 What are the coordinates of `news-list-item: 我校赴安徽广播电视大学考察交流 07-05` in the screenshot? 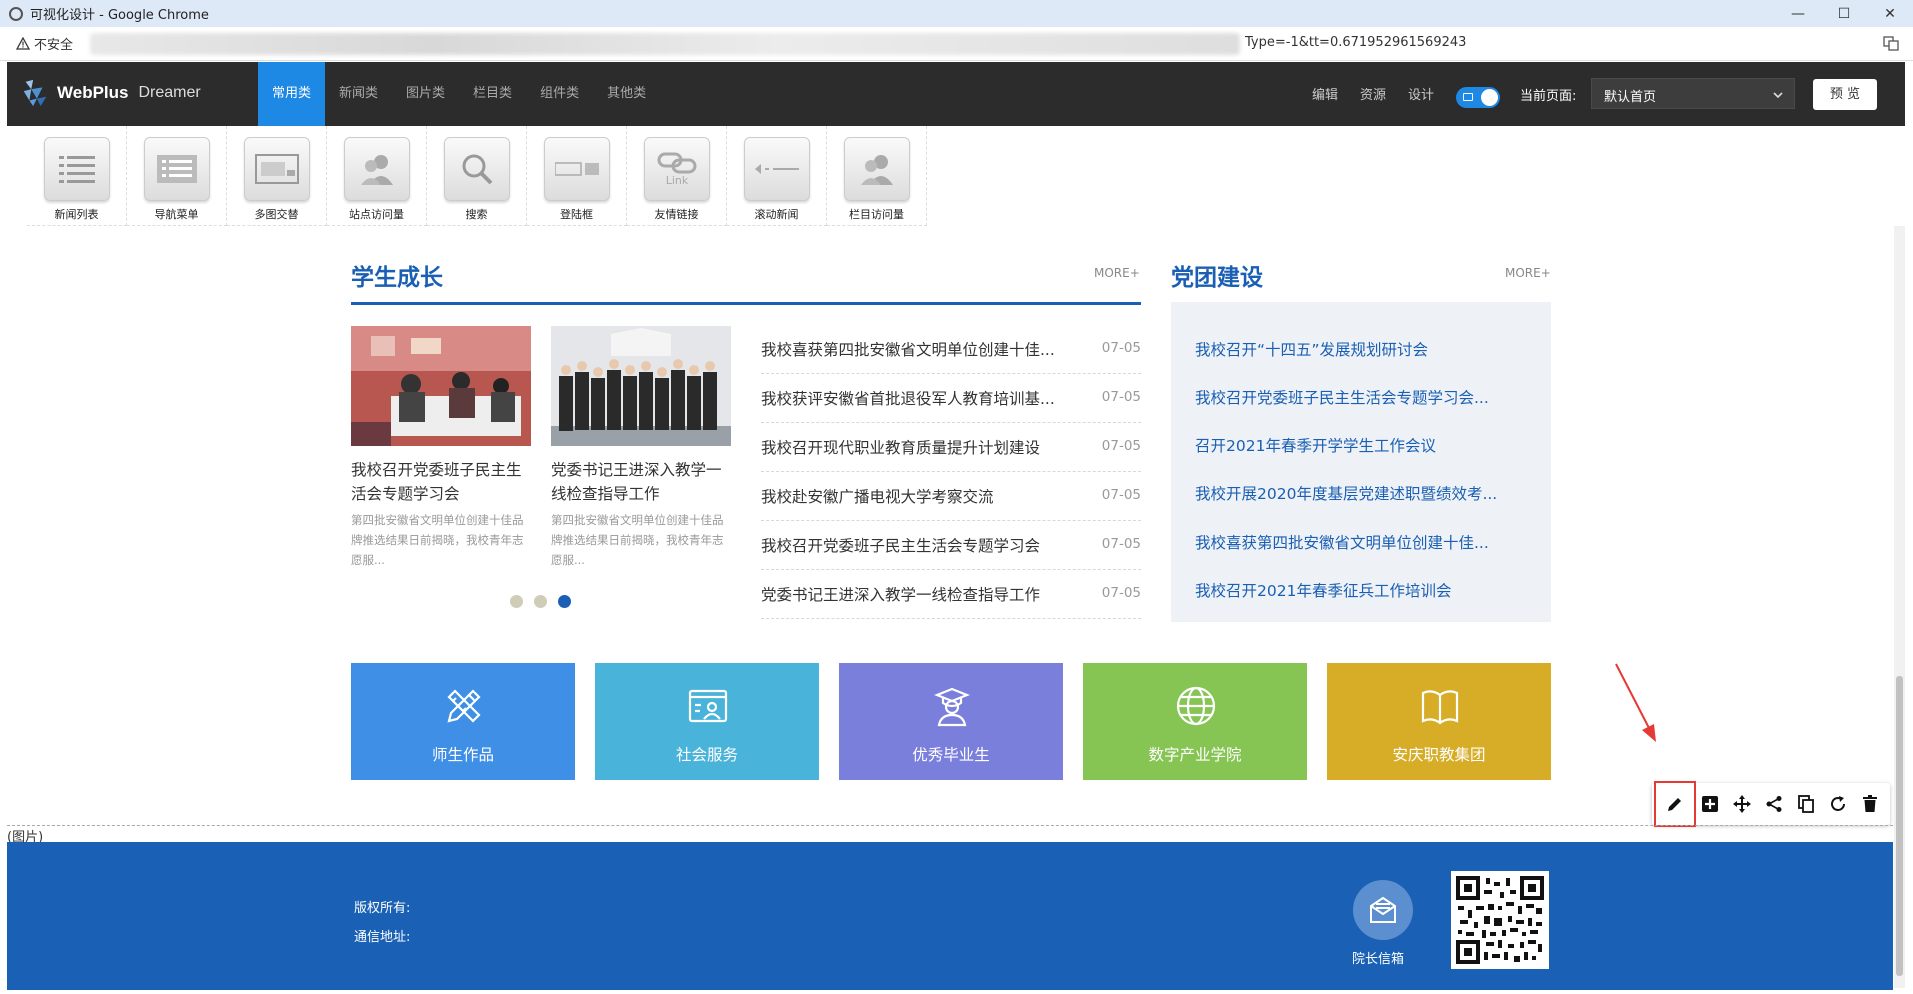 It's located at (951, 496).